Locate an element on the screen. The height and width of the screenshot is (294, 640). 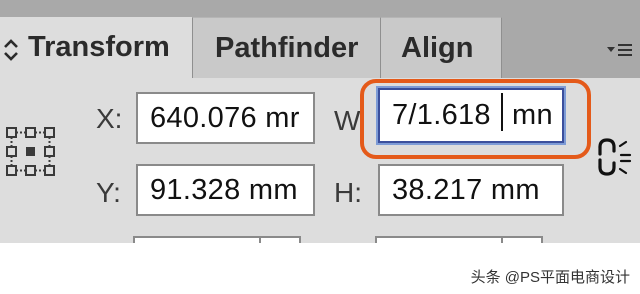
next-row-input-right is located at coordinates (439, 239).